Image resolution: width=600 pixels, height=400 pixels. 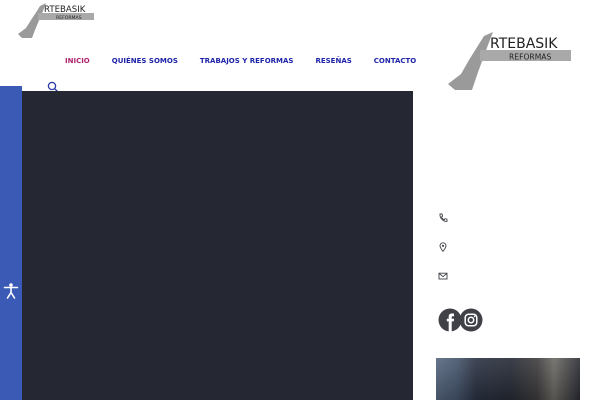 I want to click on phone-icon, so click(x=443, y=218).